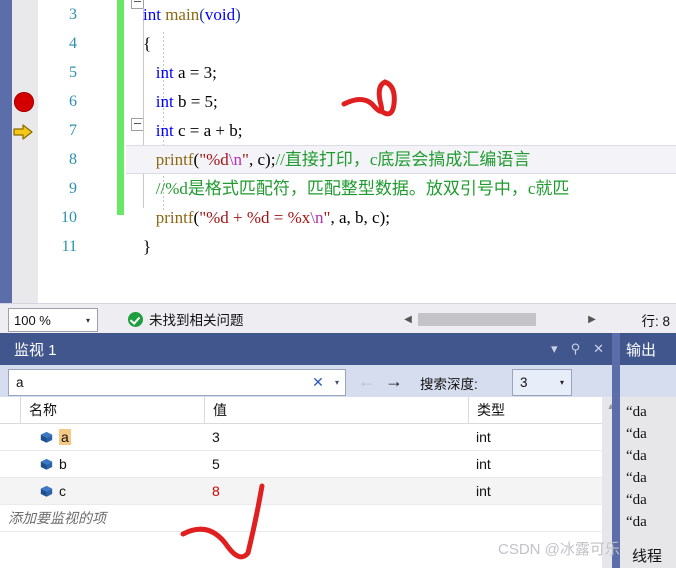  Describe the element at coordinates (139, 246) in the screenshot. I see `code-line-11: }` at that location.